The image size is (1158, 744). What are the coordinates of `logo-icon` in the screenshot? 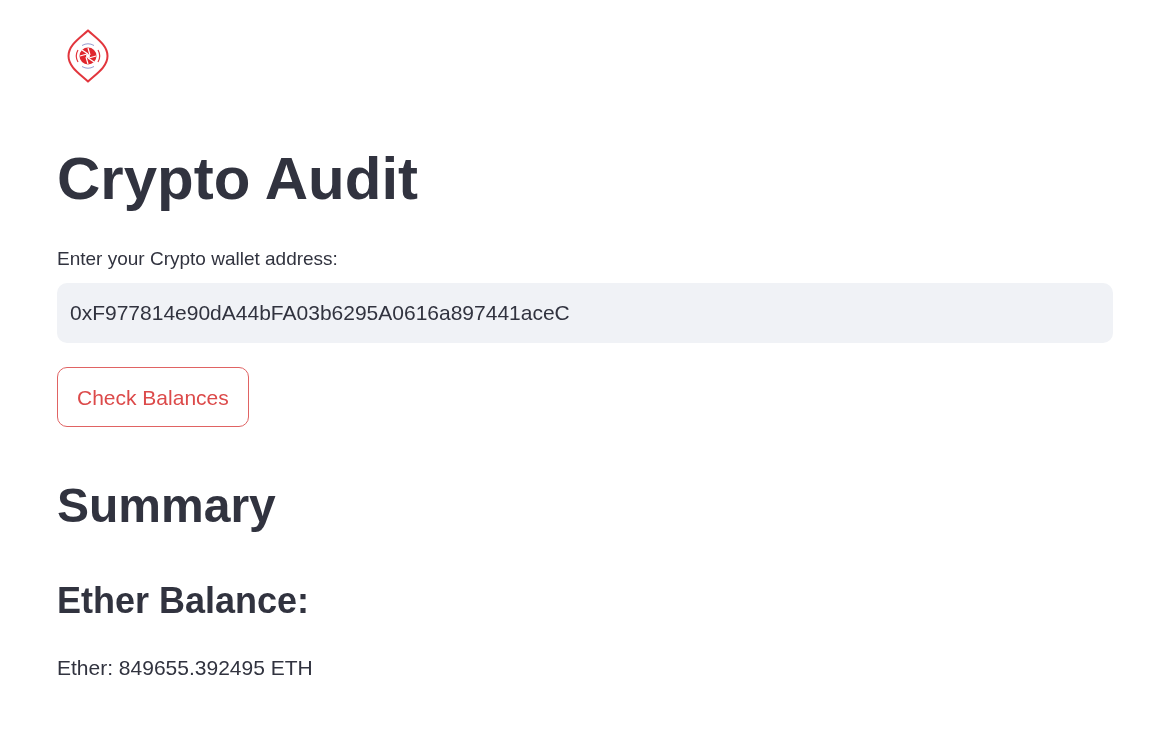 It's located at (88, 56).